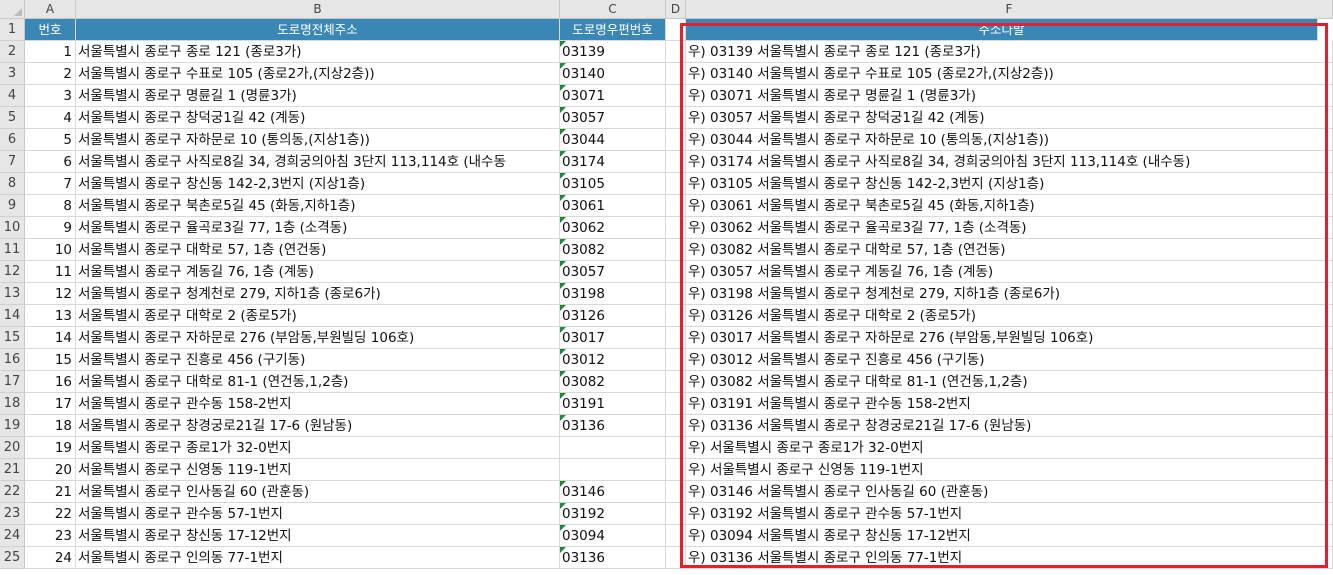 This screenshot has width=1333, height=575. I want to click on cell-number: 21, so click(50, 492).